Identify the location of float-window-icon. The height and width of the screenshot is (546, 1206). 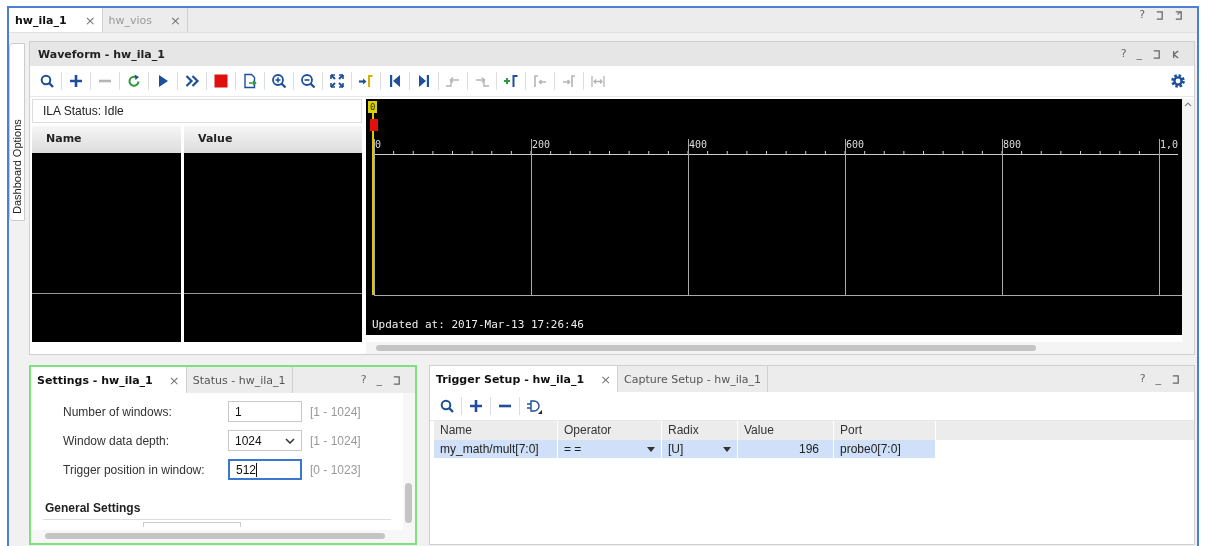
(1178, 15).